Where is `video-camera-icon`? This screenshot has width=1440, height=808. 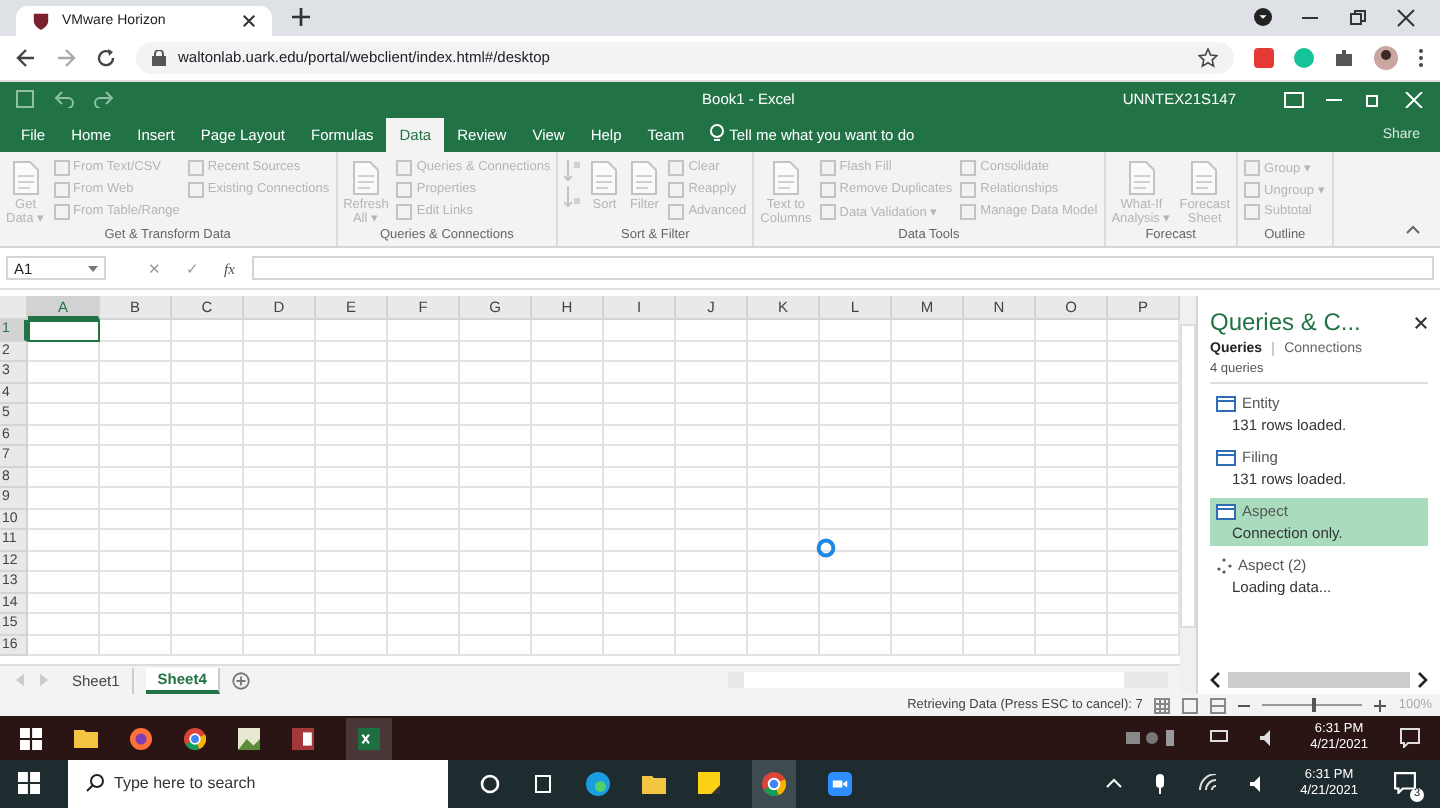 video-camera-icon is located at coordinates (840, 783).